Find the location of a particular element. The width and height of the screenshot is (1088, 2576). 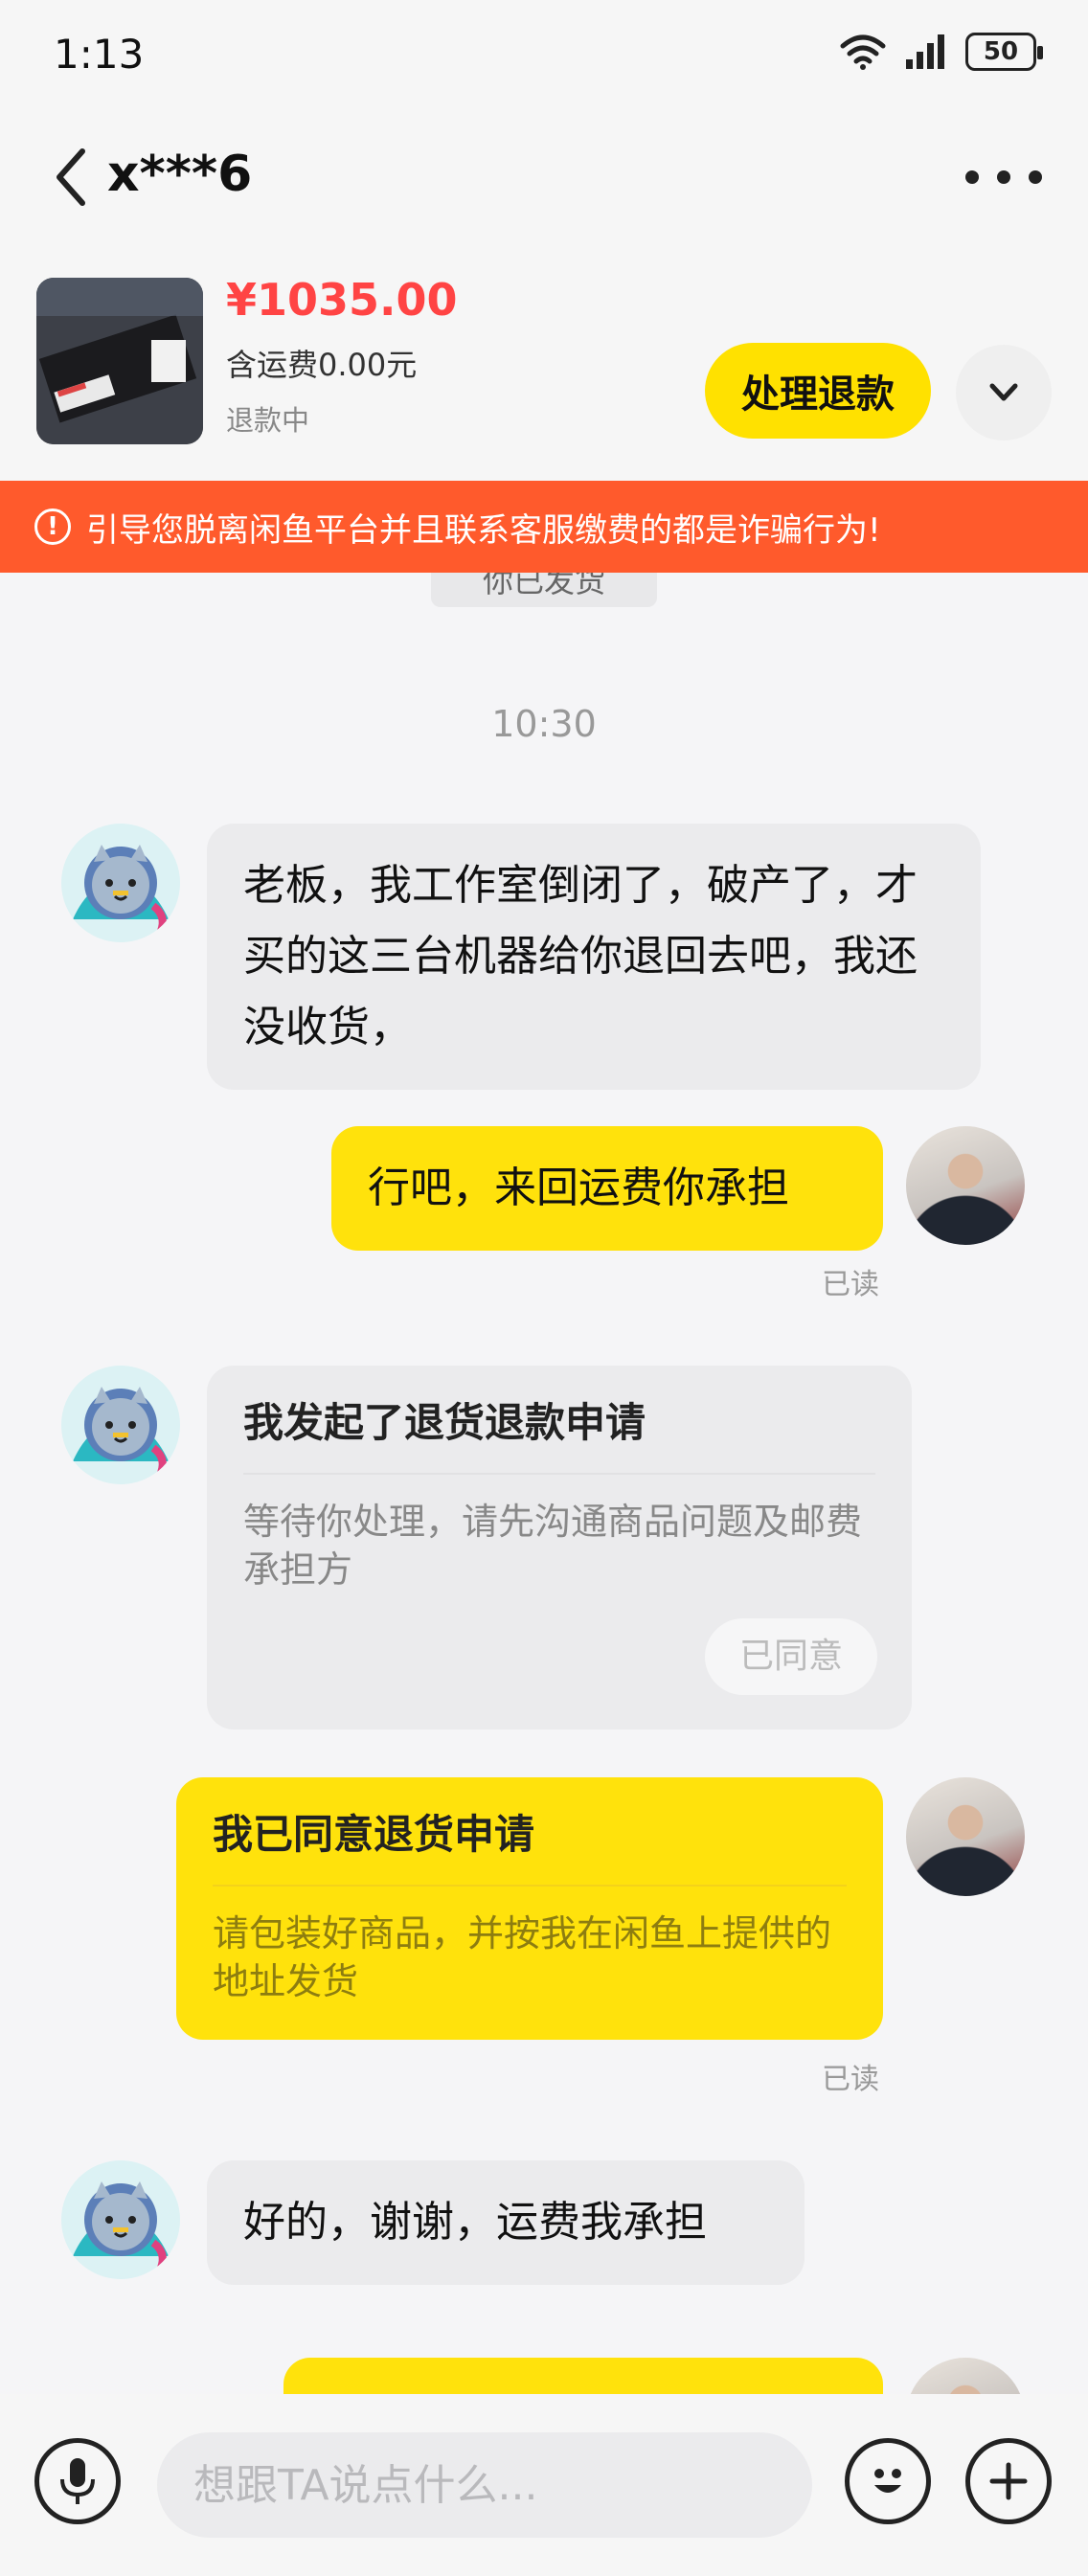

chevron-down-icon is located at coordinates (1003, 392).